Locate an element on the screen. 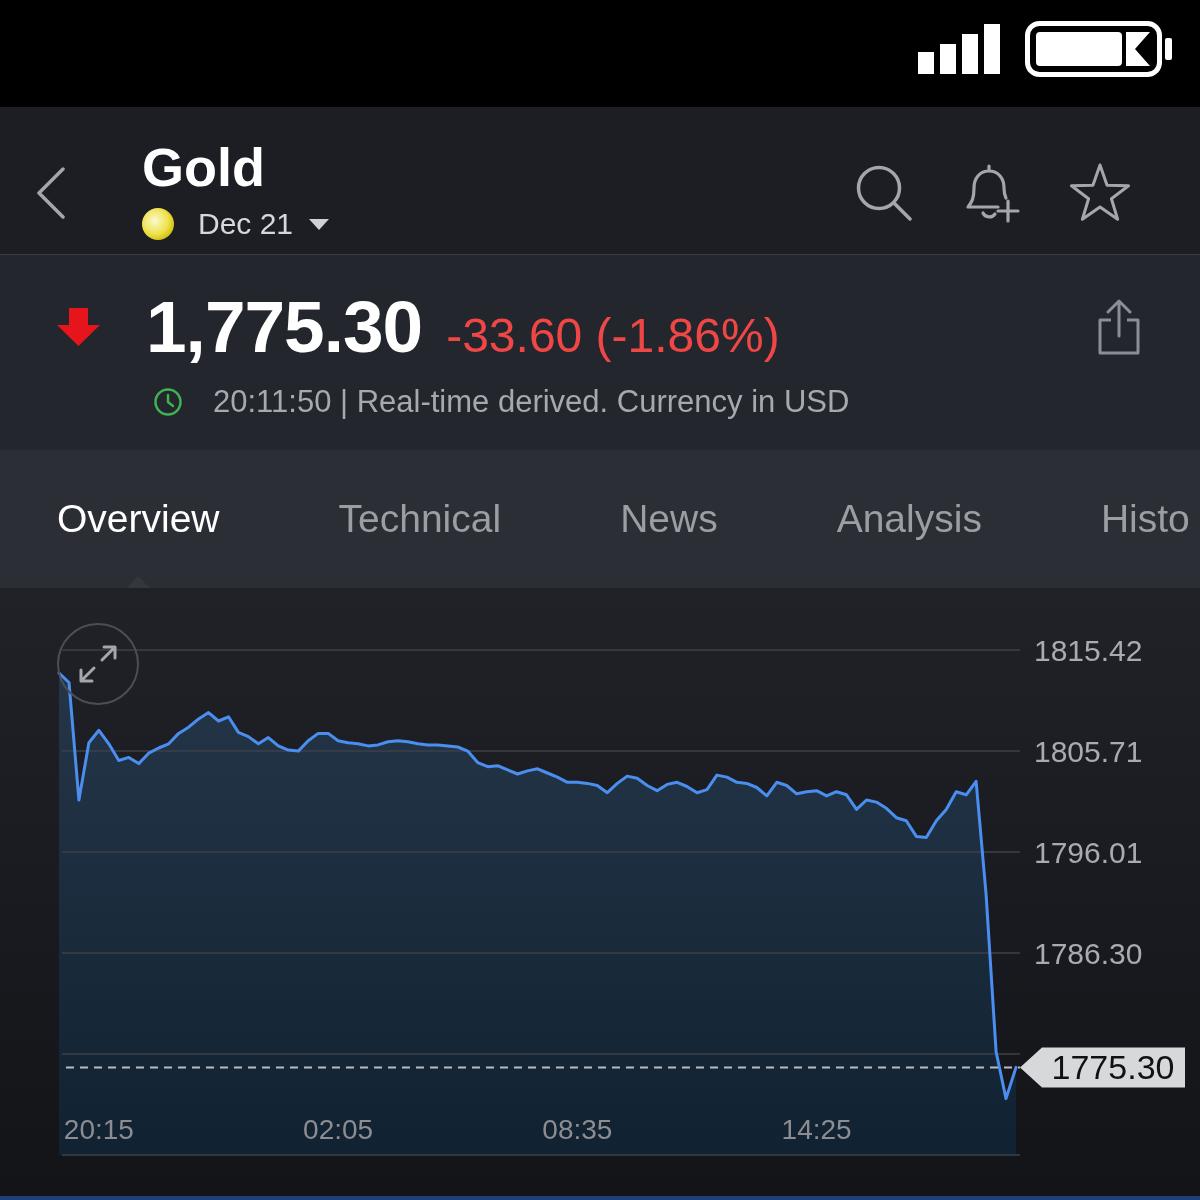  tab: Histo is located at coordinates (1145, 519).